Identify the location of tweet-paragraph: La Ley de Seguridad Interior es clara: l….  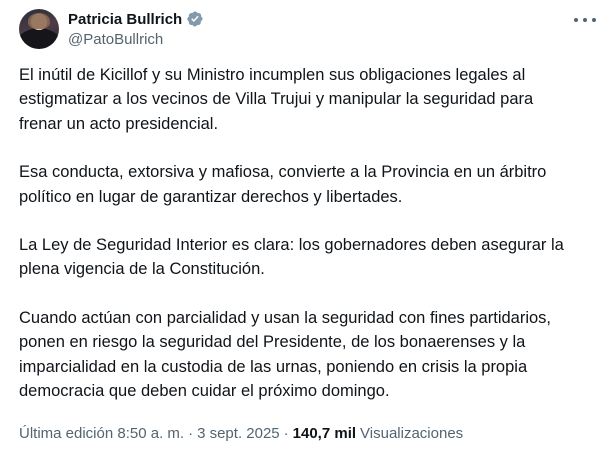
(291, 257).